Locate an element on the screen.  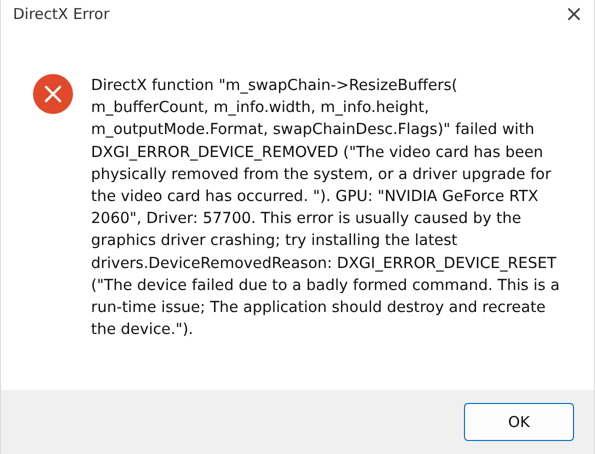
close-button: × is located at coordinates (574, 14).